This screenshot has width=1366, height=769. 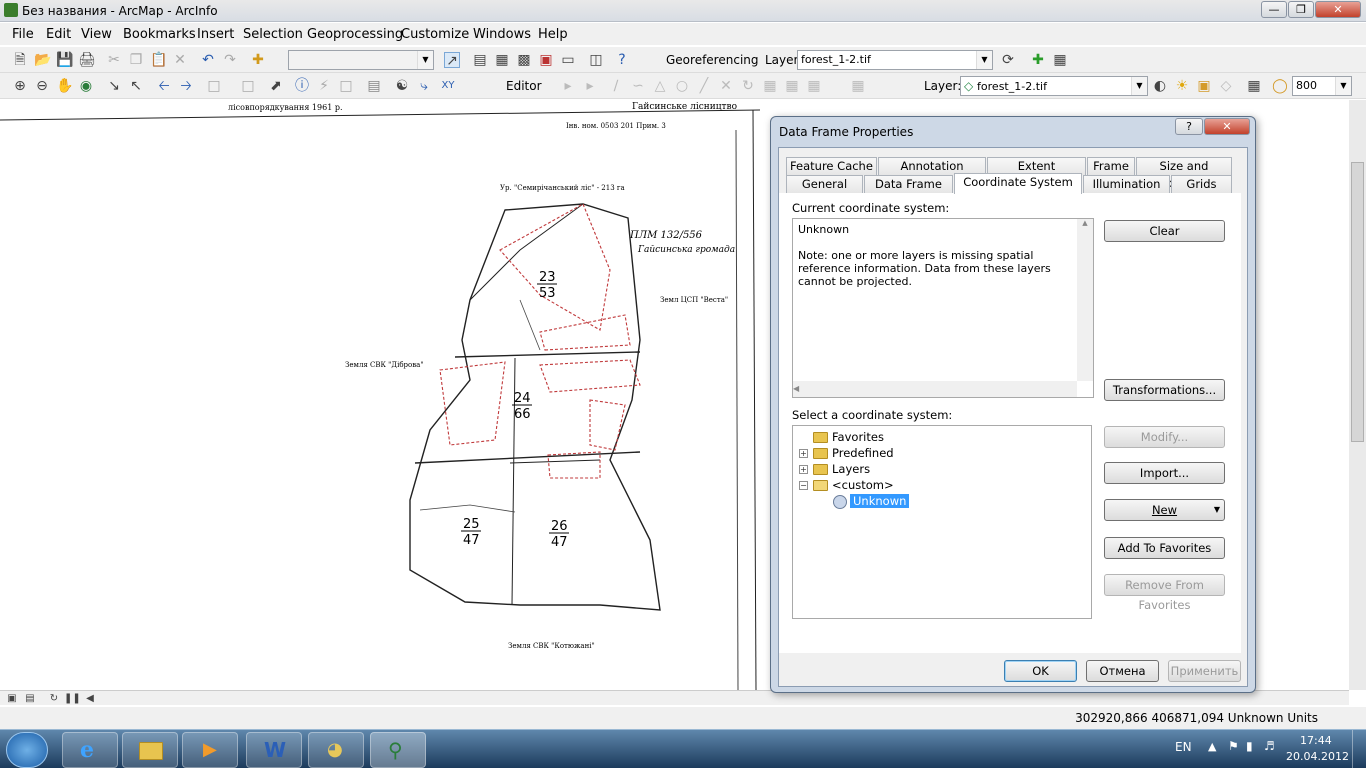 I want to click on textbox-scrollbar: ▲, so click(x=1085, y=300).